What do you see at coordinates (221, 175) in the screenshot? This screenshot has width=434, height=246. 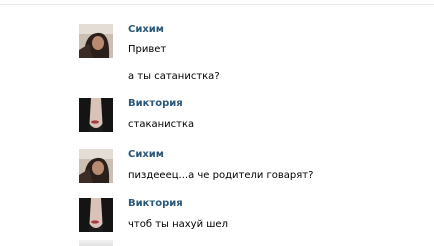 I see `message-text: пиздееец...а че родители говарят?` at bounding box center [221, 175].